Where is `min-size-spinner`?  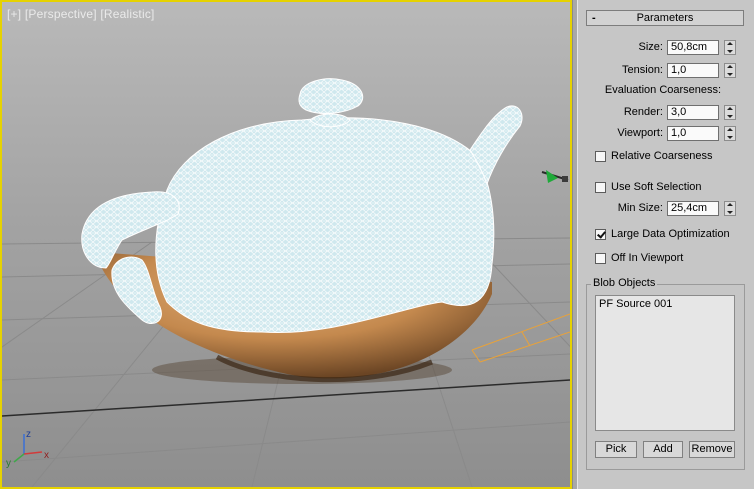 min-size-spinner is located at coordinates (730, 208).